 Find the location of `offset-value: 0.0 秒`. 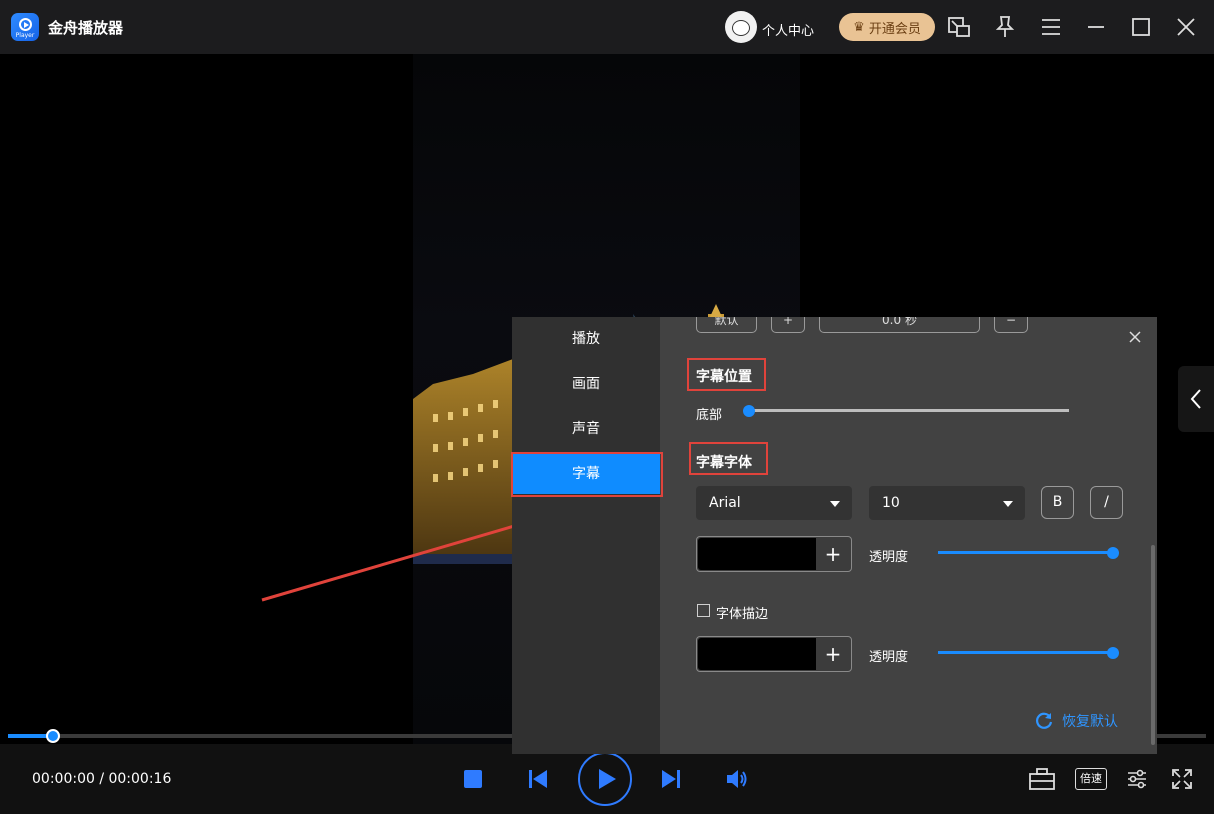

offset-value: 0.0 秒 is located at coordinates (899, 322).